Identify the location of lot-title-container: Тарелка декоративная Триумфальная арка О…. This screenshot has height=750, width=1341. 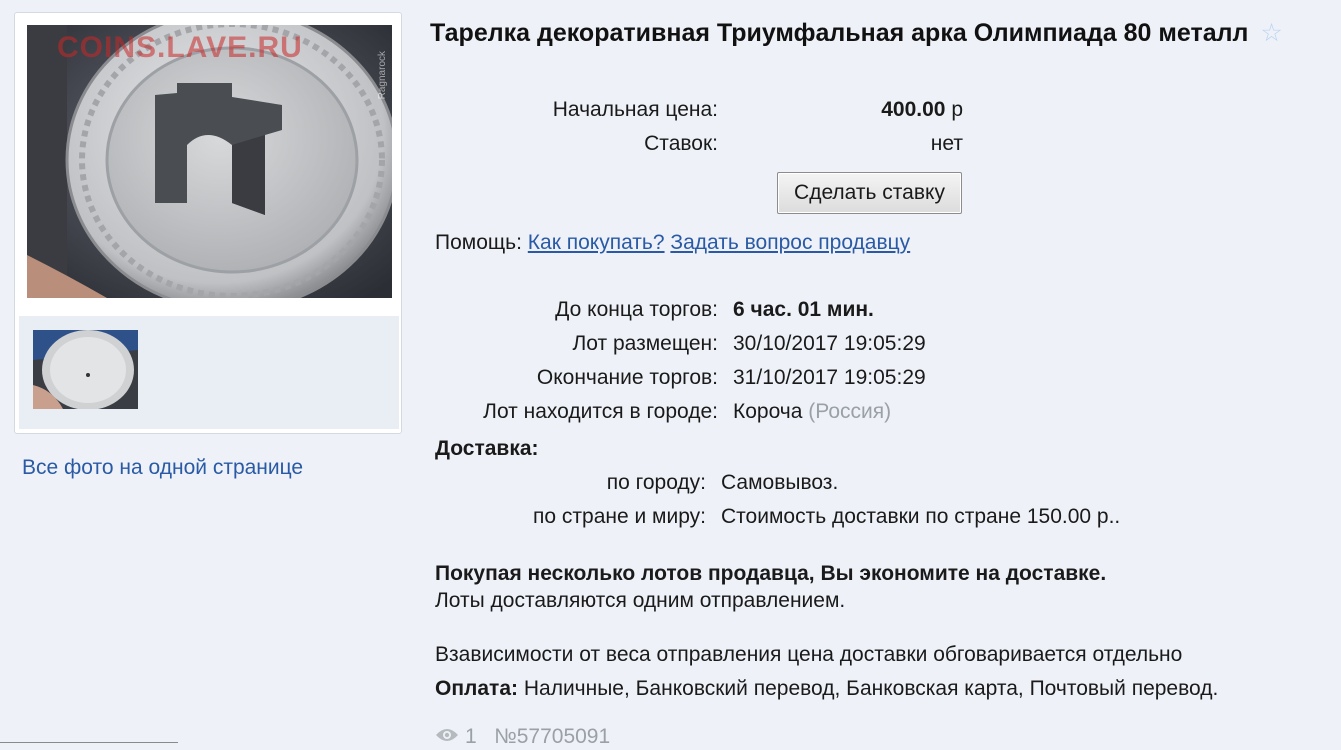
(865, 33).